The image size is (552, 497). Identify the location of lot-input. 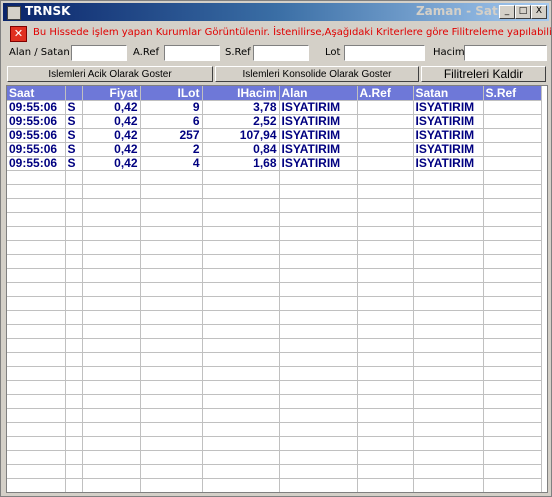
(384, 53).